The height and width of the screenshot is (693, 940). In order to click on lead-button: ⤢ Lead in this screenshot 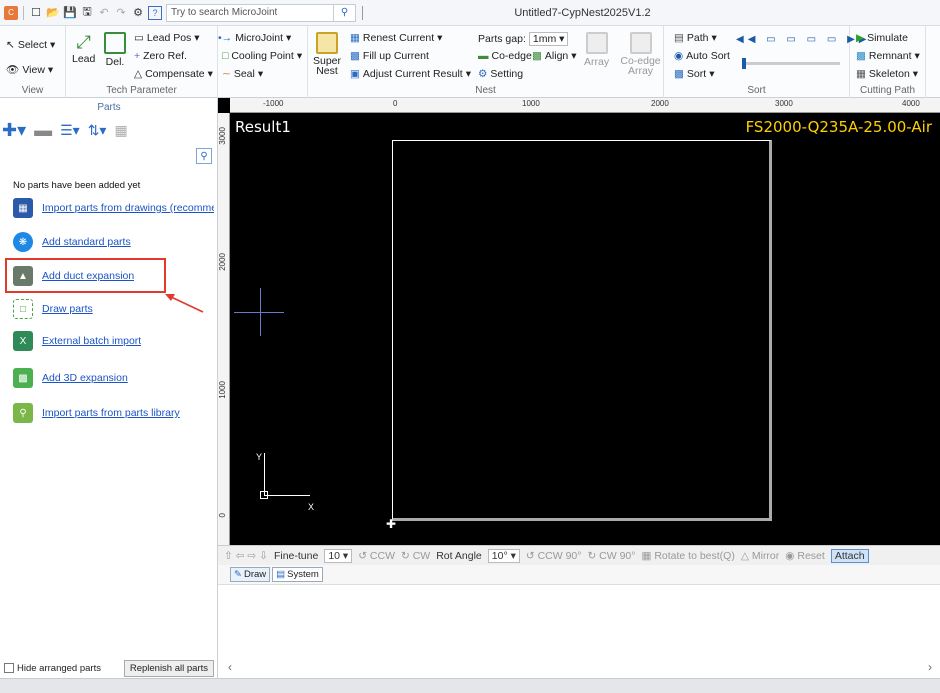, I will do `click(83, 48)`.